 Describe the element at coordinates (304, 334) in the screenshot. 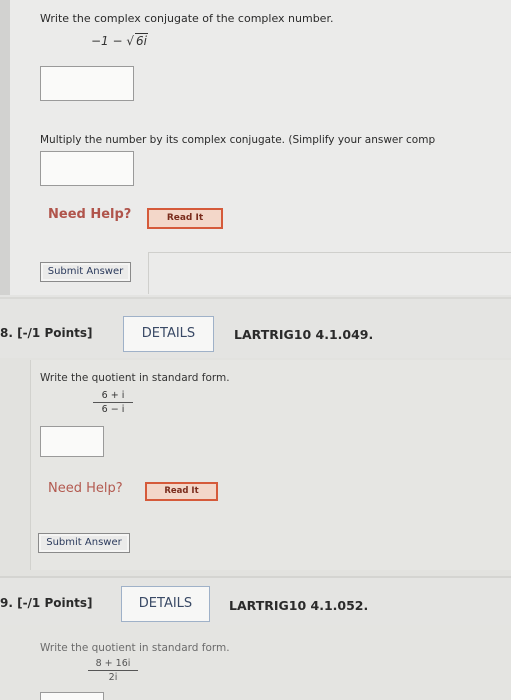

I see `q8-problem-code: LARTRIG10 4.1.049.` at that location.